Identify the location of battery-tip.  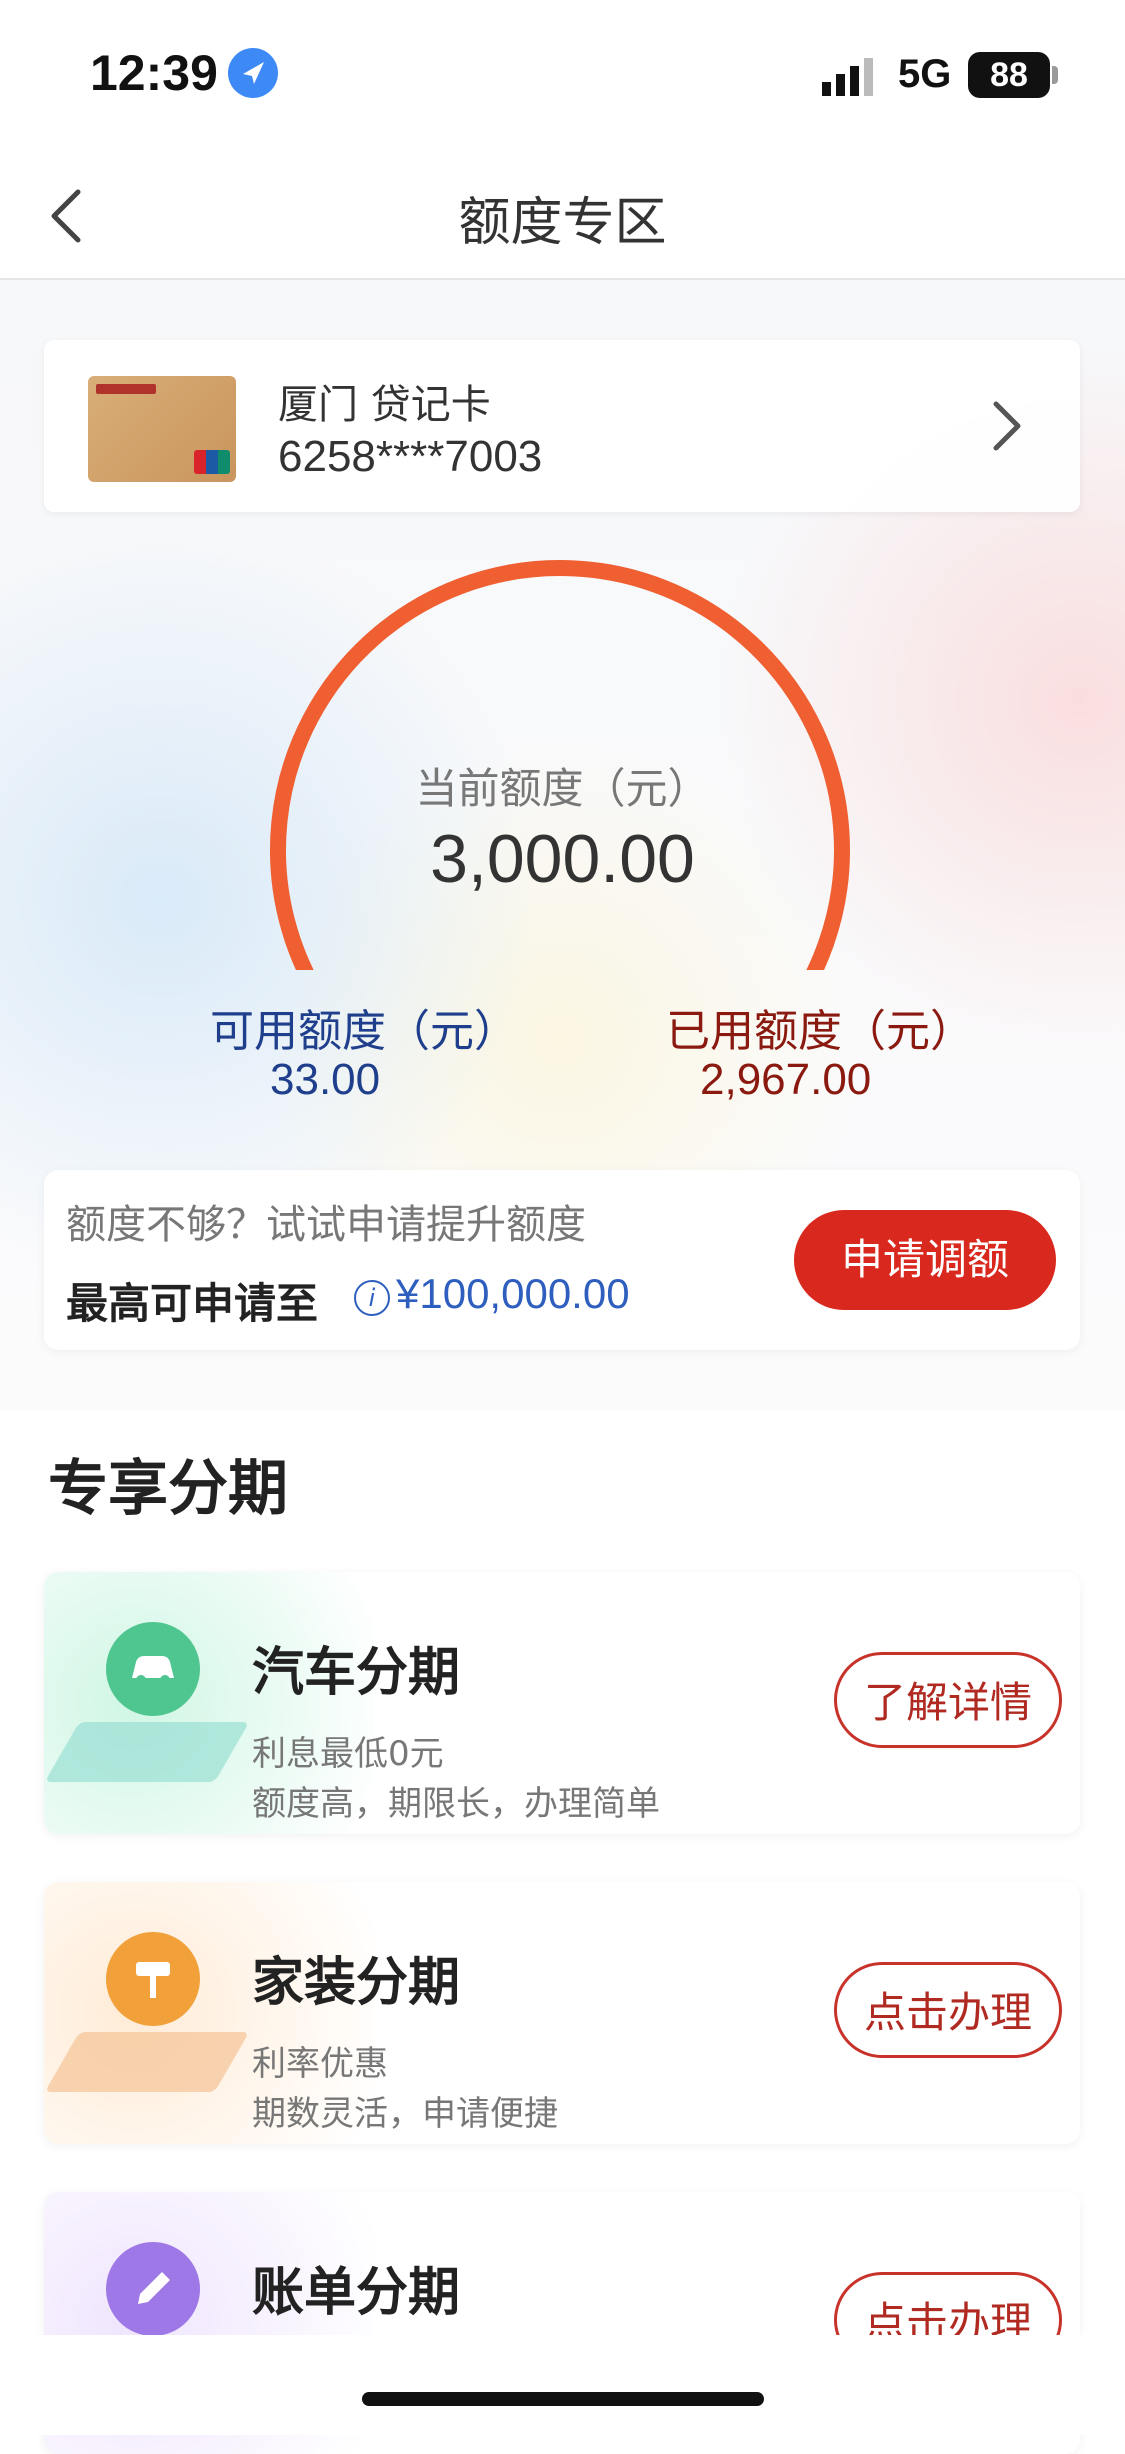
(1055, 75).